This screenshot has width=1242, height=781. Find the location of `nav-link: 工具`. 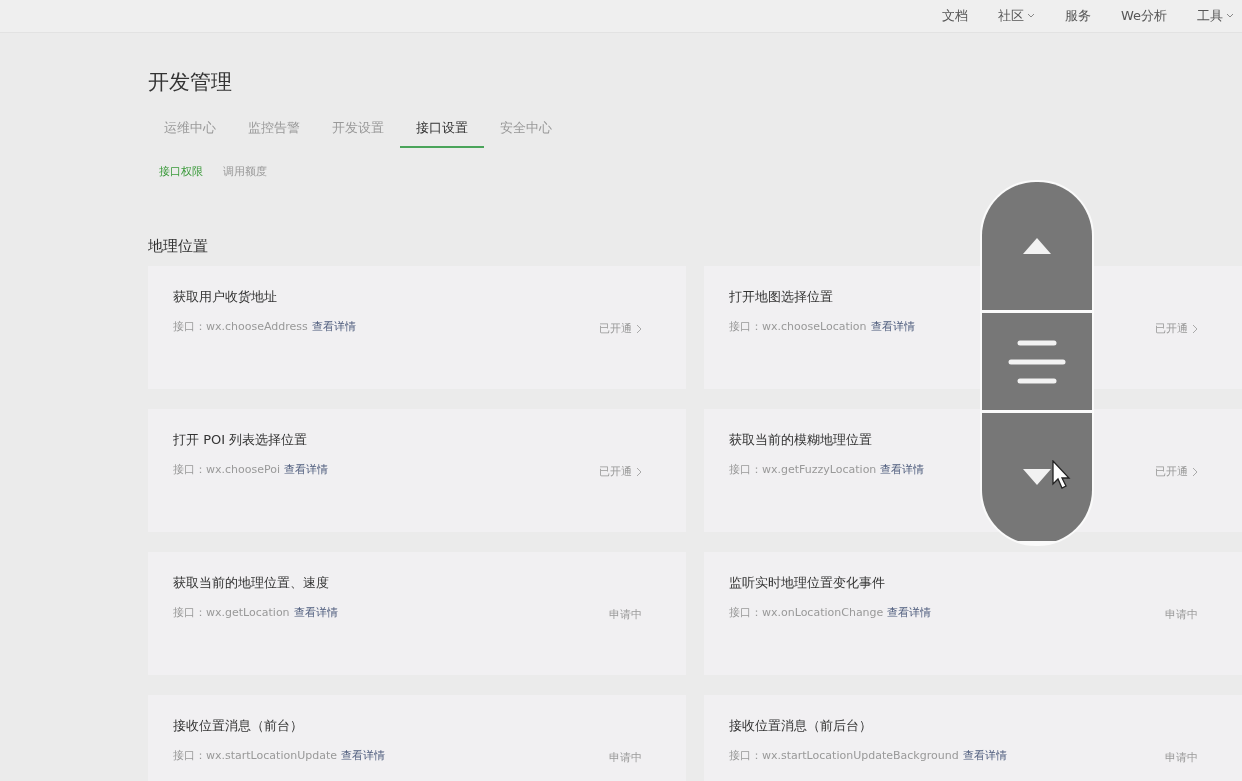

nav-link: 工具 is located at coordinates (1215, 16).